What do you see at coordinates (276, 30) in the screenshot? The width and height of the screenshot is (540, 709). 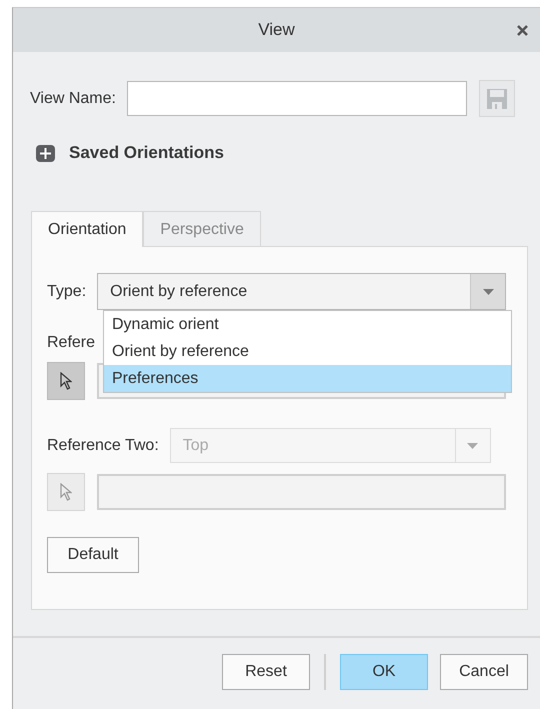 I see `window-title: View` at bounding box center [276, 30].